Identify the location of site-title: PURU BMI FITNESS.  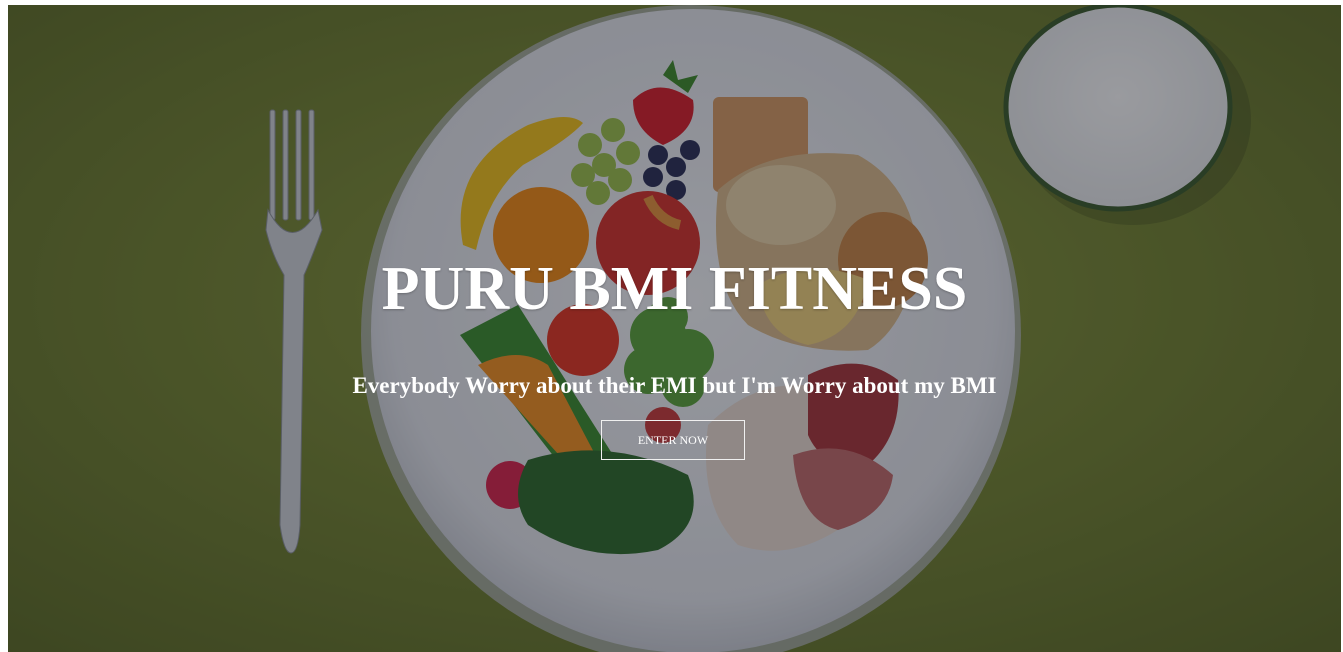
(674, 289).